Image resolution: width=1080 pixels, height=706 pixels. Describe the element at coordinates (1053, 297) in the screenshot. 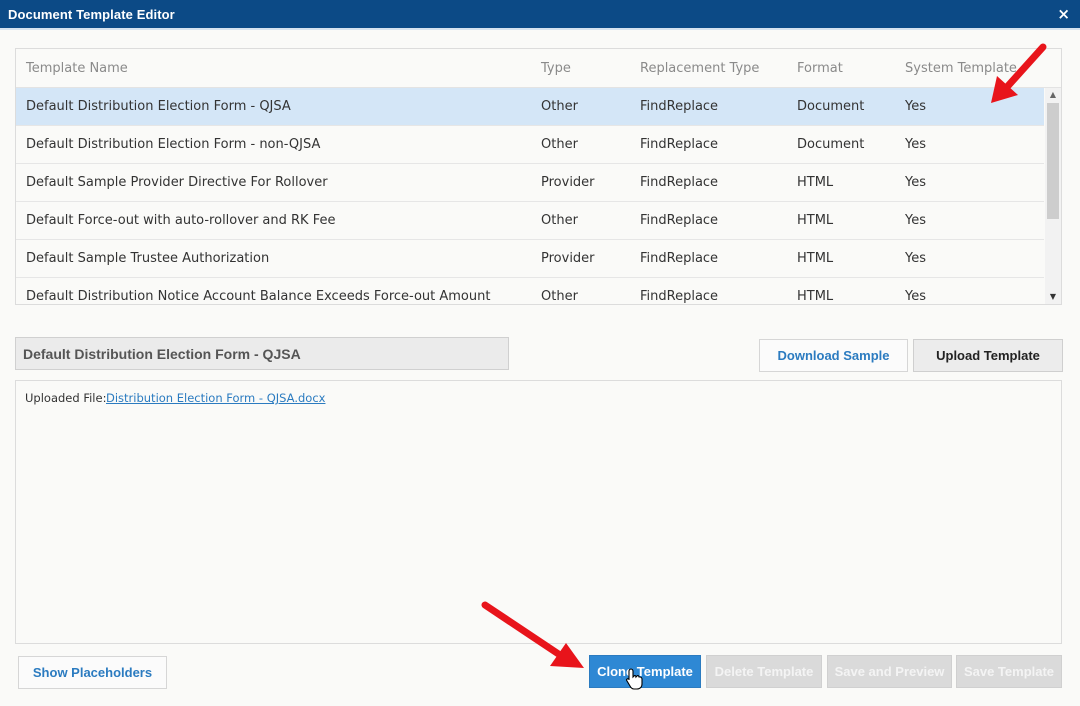

I see `scroll-down-icon: ▼` at that location.